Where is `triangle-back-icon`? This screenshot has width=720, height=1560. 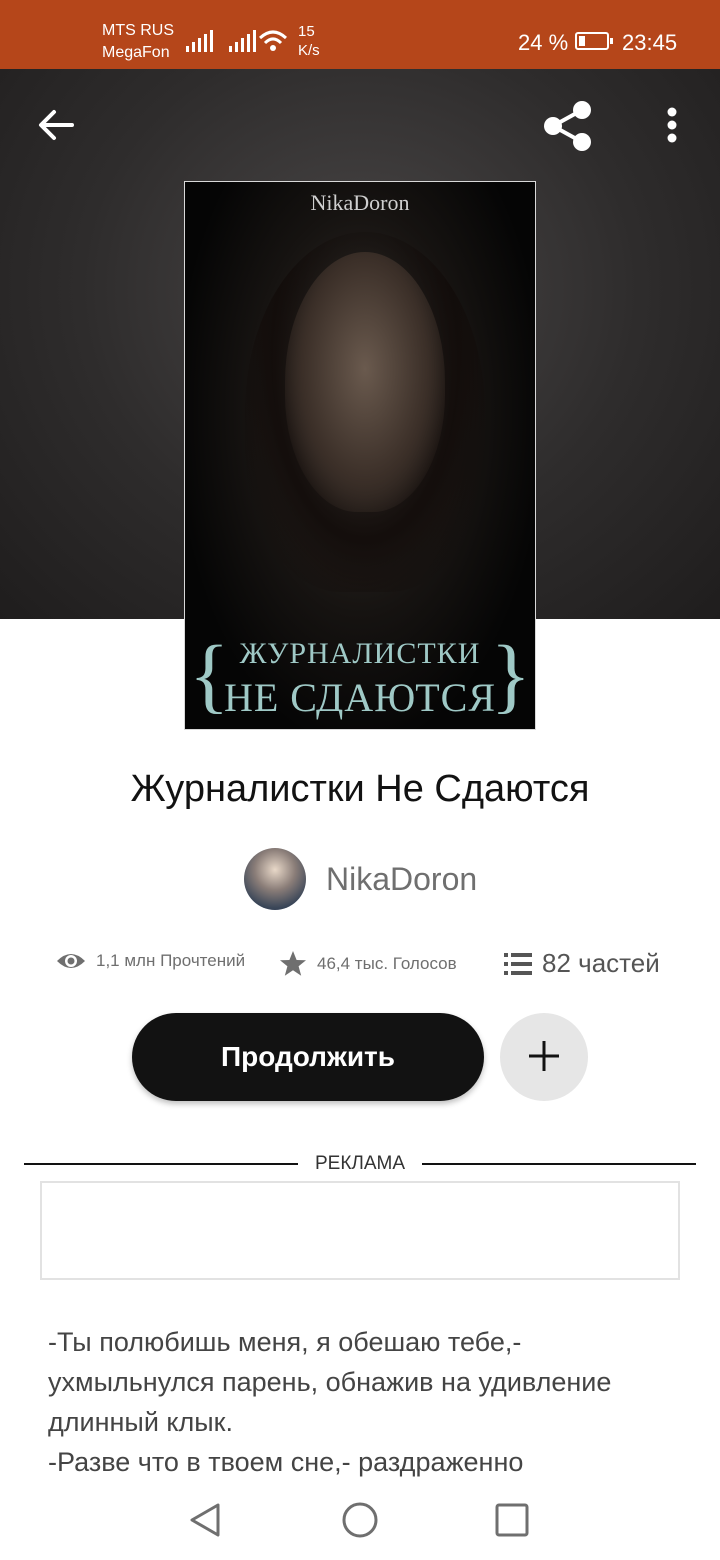
triangle-back-icon is located at coordinates (205, 1520).